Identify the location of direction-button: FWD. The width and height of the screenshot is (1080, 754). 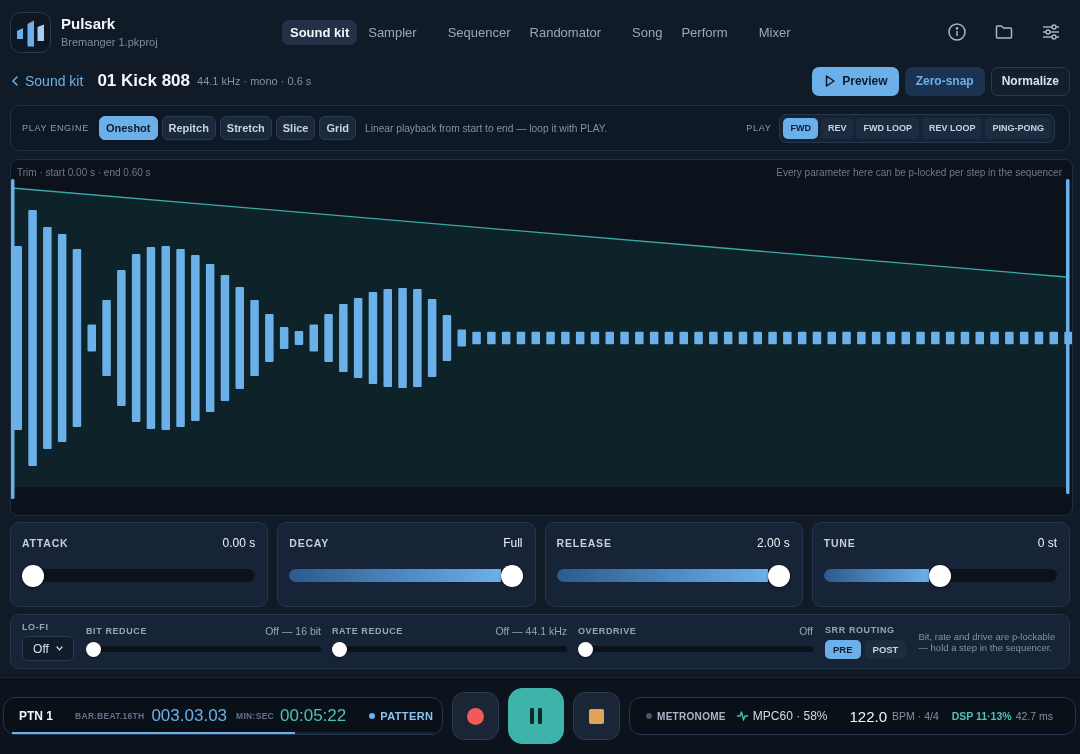
(800, 128).